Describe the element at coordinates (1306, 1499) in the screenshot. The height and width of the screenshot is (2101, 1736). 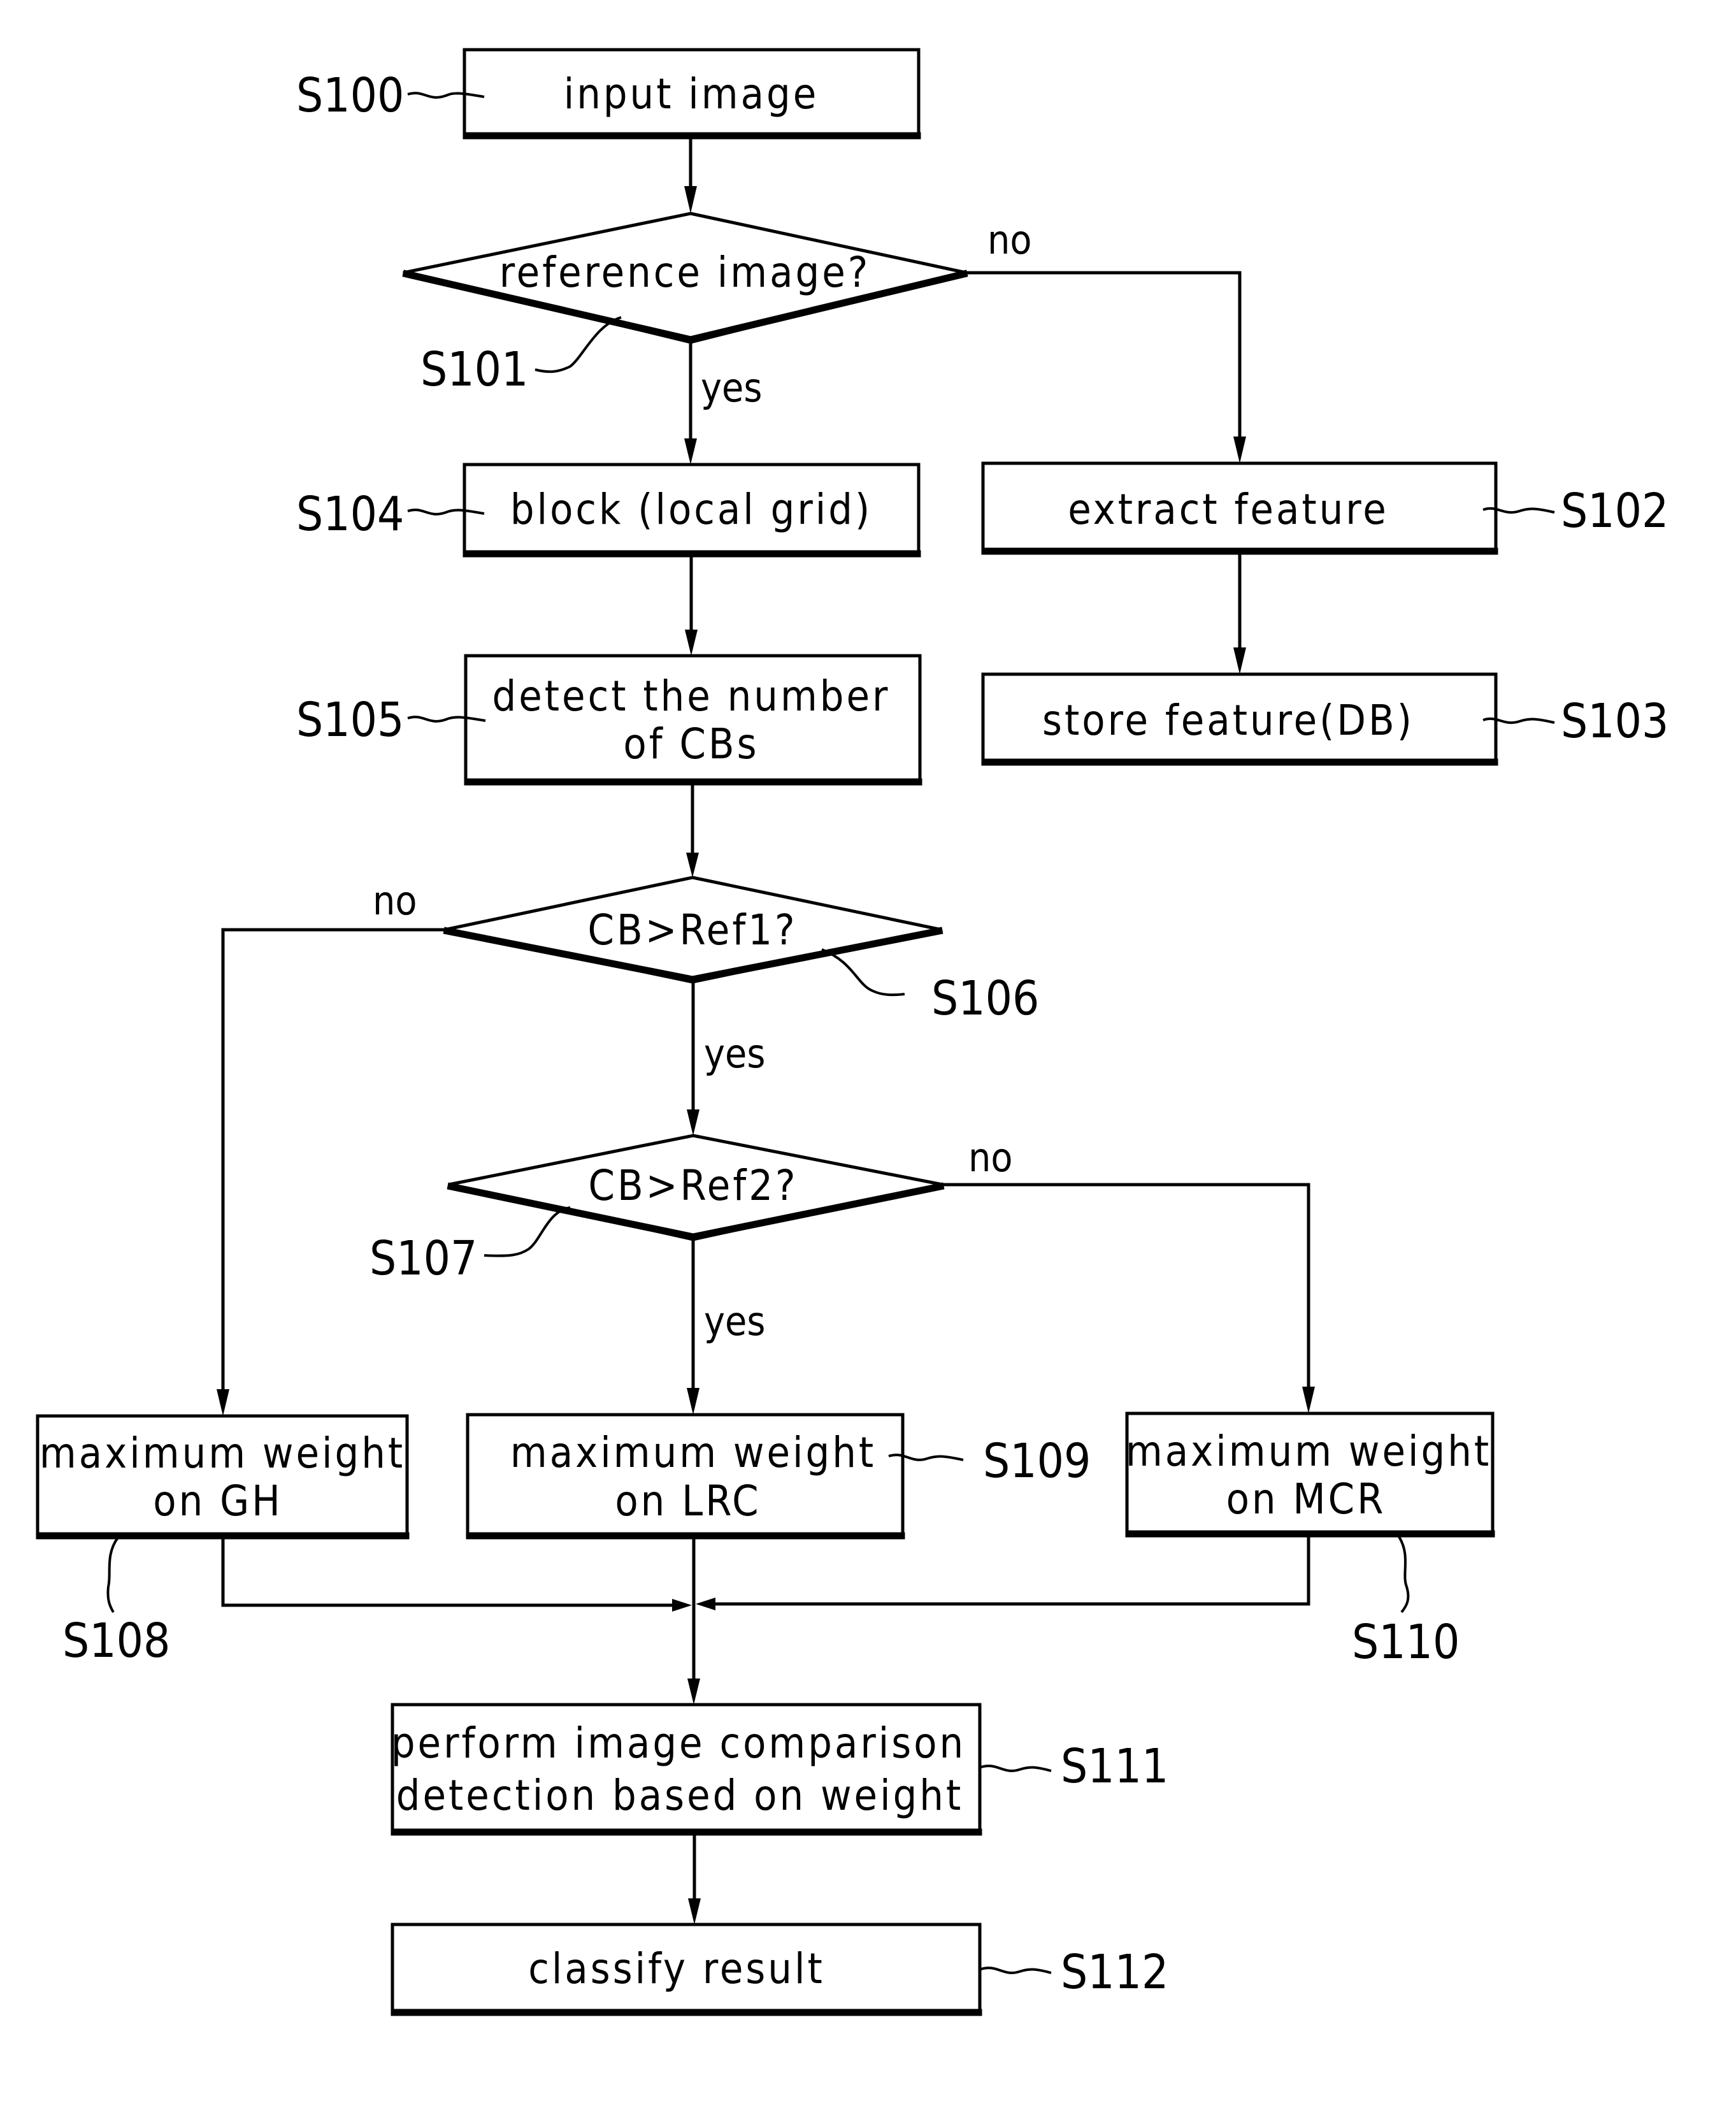
I see `step-text-line-2: on MCR` at that location.